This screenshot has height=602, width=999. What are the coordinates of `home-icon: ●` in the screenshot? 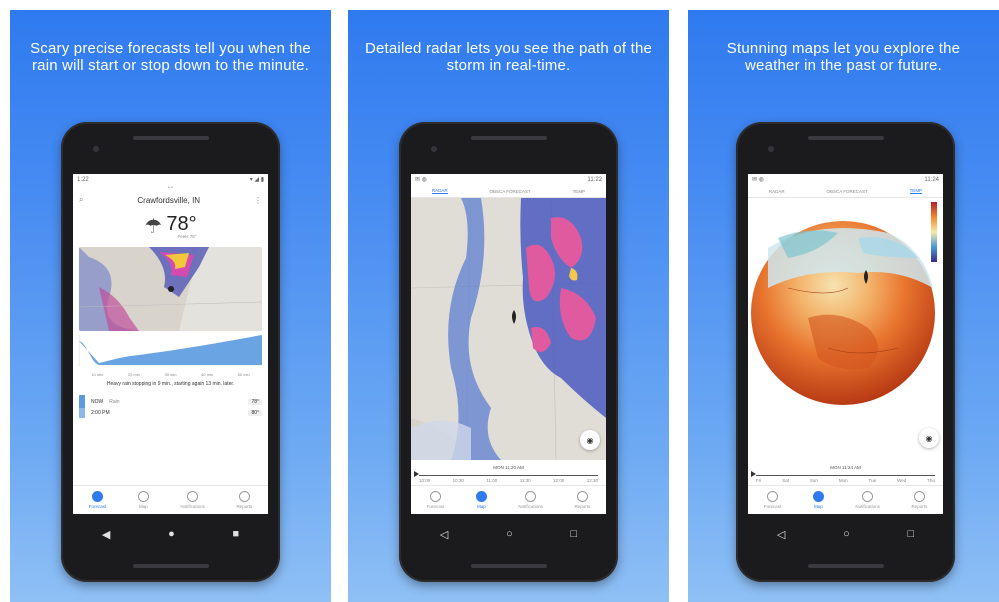 It's located at (171, 534).